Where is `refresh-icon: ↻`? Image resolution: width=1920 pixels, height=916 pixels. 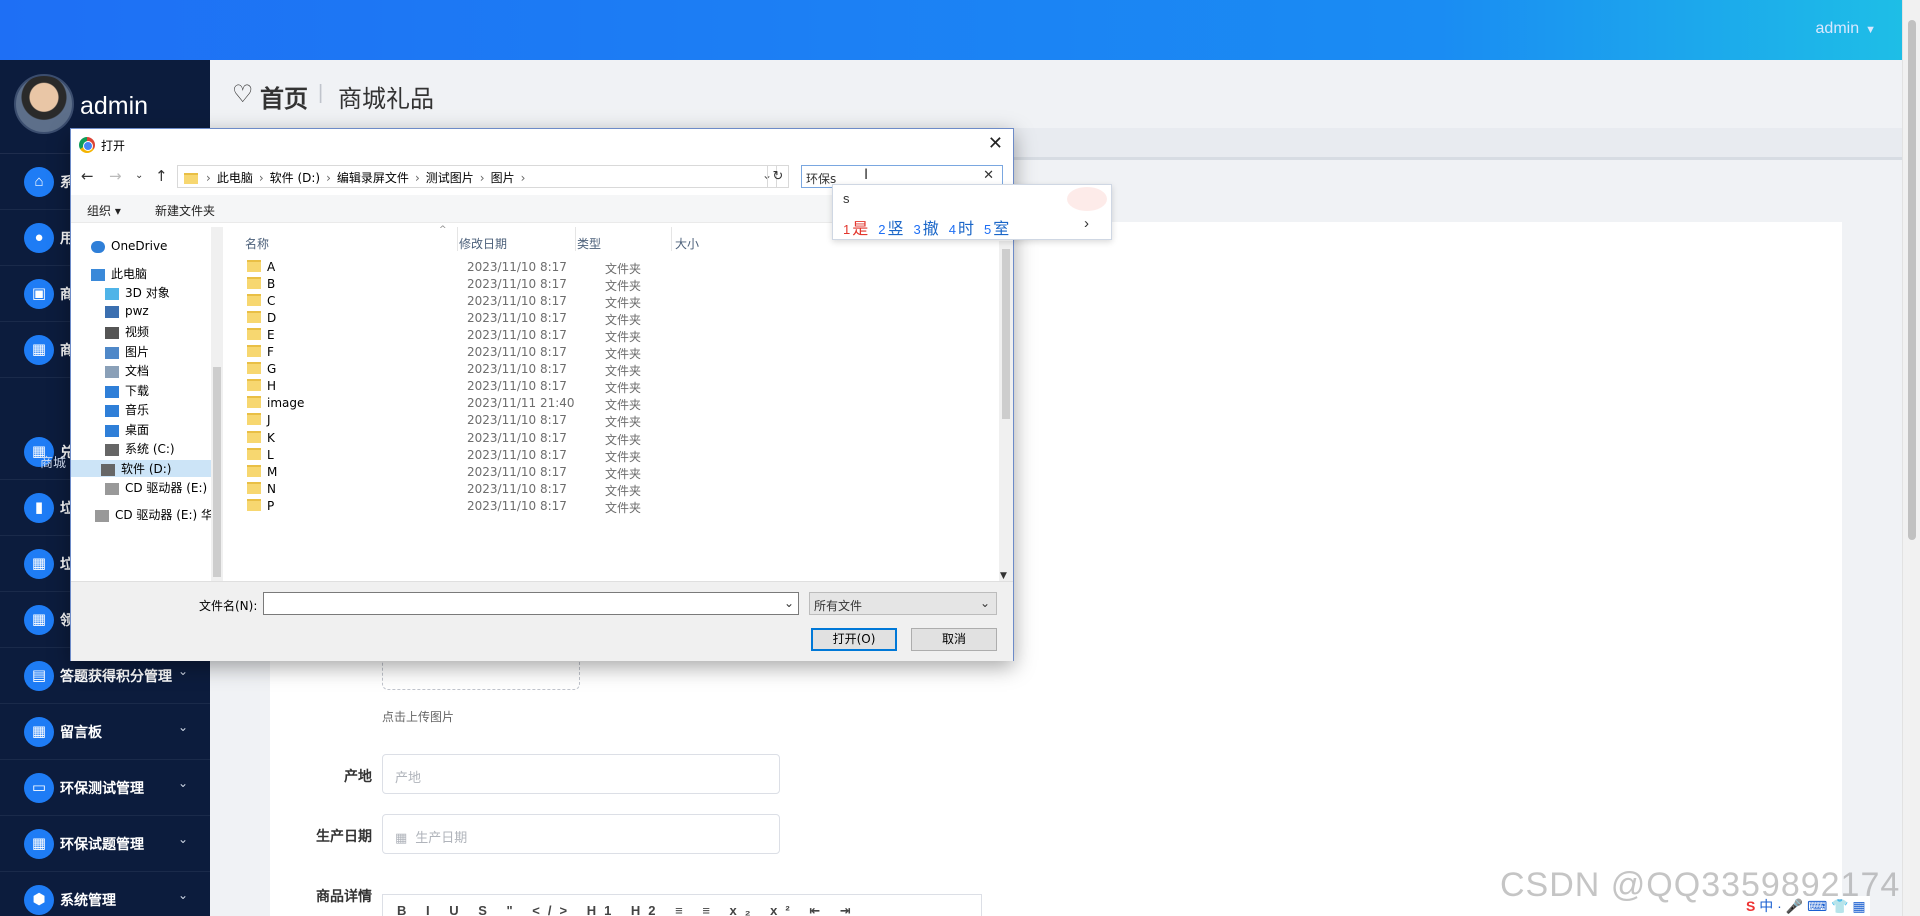
refresh-icon: ↻ is located at coordinates (778, 176).